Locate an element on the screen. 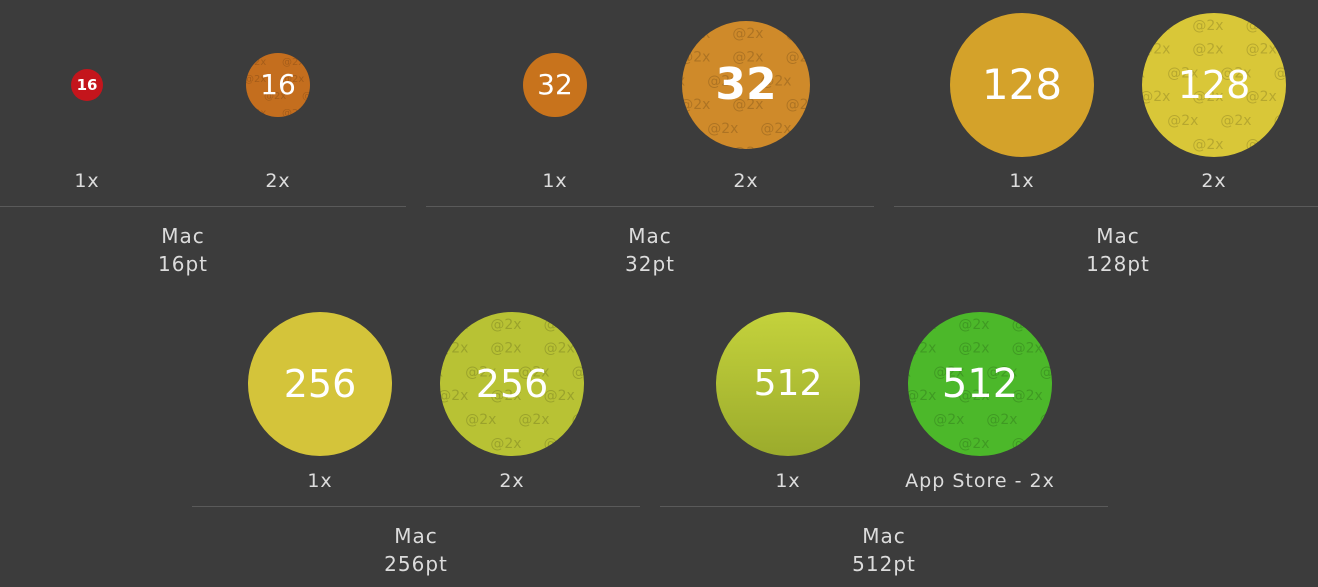 Image resolution: width=1318 pixels, height=587 pixels. scale-label-app-store: App Store - 2x is located at coordinates (980, 481).